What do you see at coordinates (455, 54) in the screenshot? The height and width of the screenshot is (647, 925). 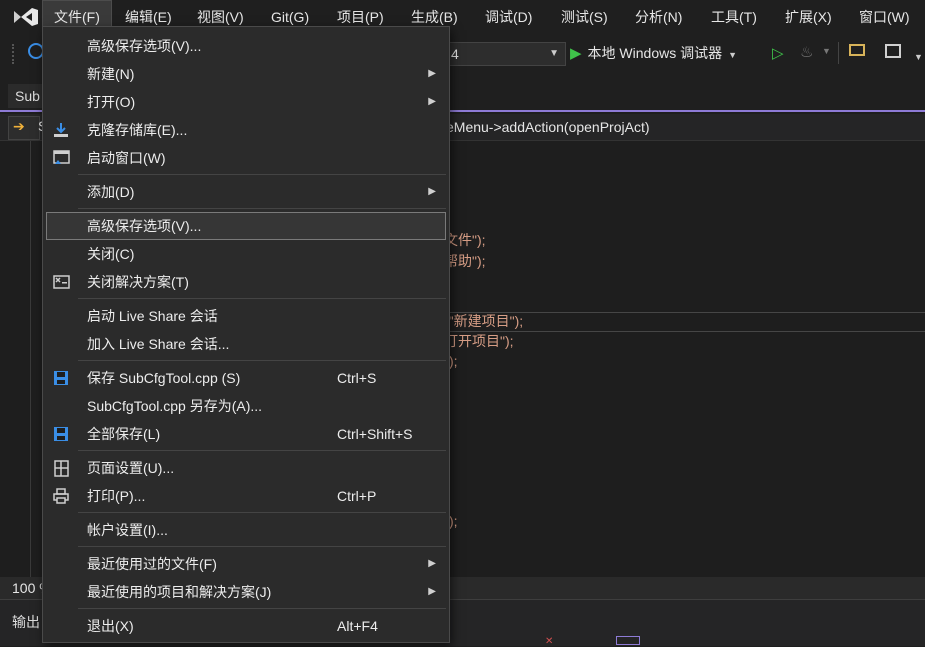 I see `solution-platform-value: 4` at bounding box center [455, 54].